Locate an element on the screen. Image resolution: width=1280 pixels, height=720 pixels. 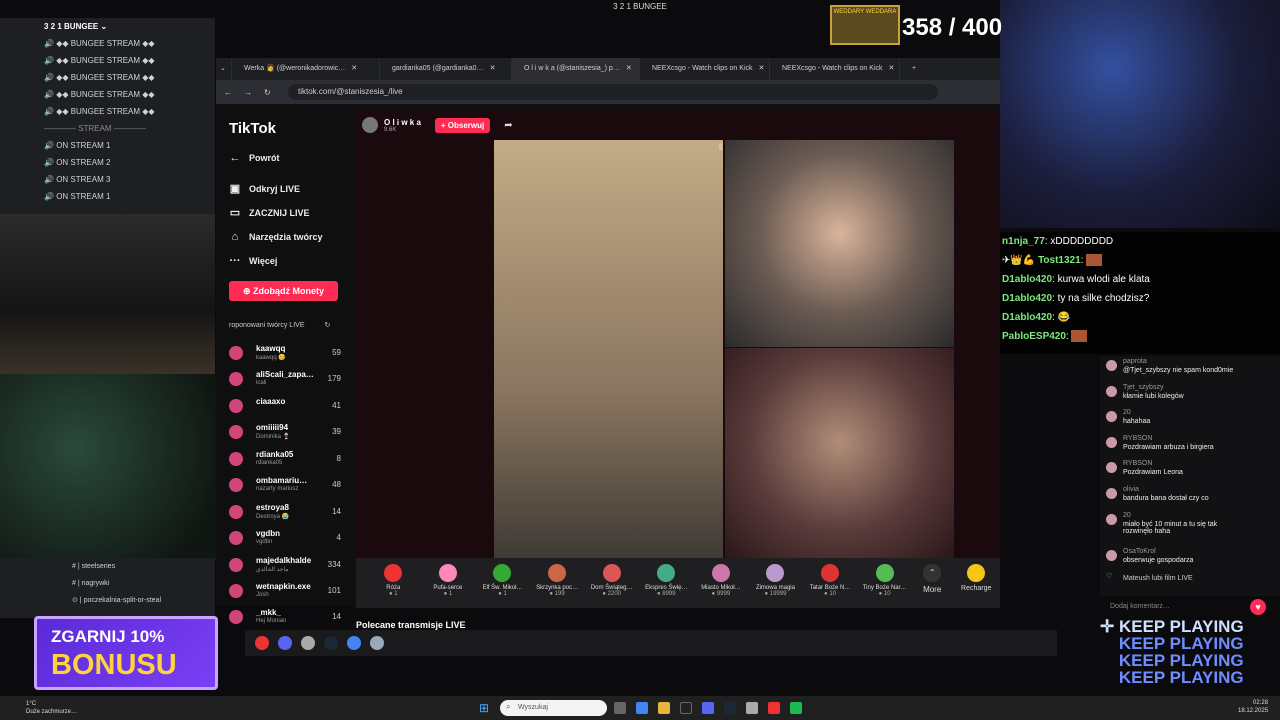
creator-item: kaawqq kaawqq 😊 59 is located at coordinates (285, 357).